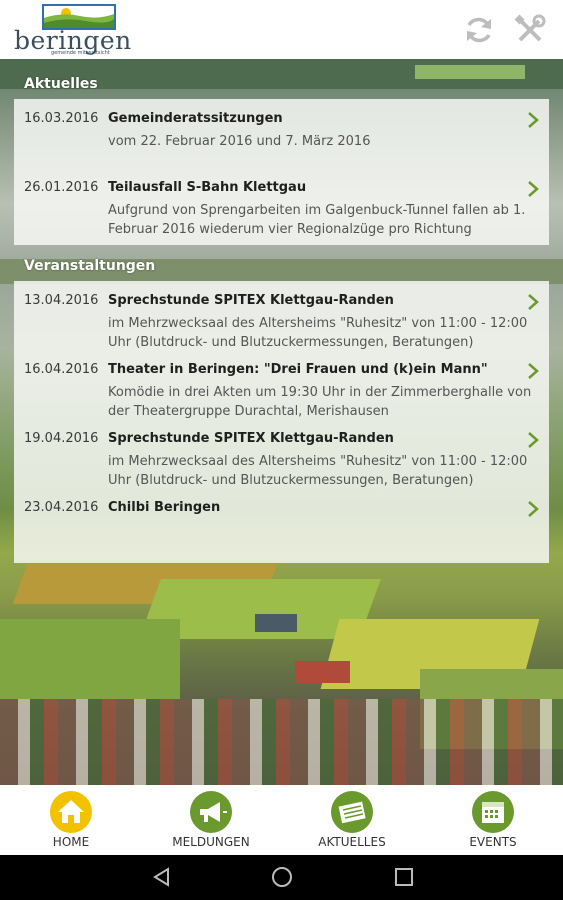  I want to click on nav-events-label: EVENTS, so click(493, 842).